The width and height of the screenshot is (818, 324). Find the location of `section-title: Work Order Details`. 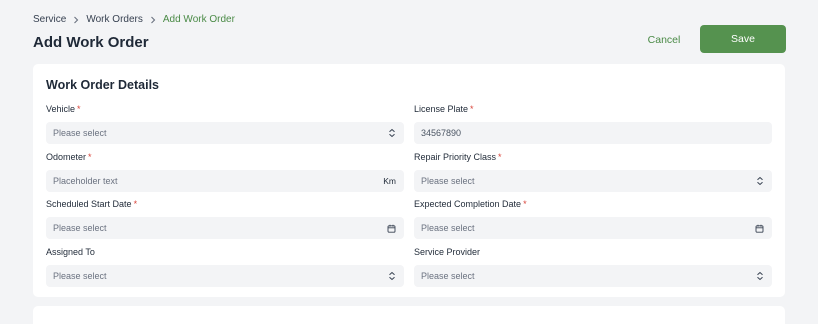

section-title: Work Order Details is located at coordinates (103, 85).